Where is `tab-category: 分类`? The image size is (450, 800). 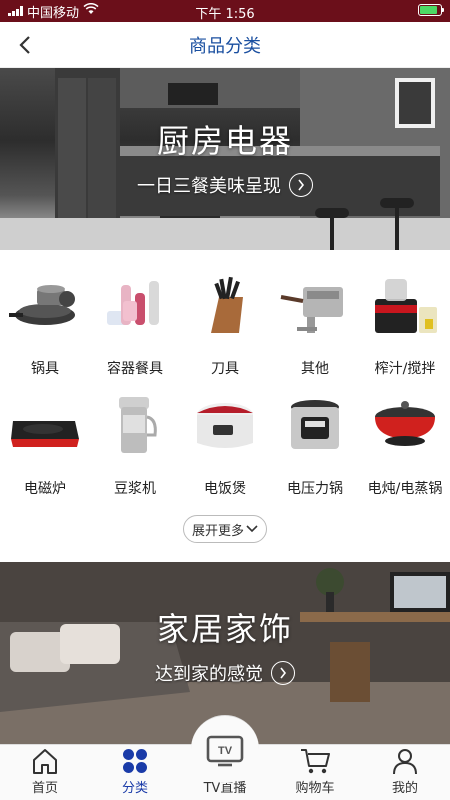 tab-category: 分类 is located at coordinates (135, 772).